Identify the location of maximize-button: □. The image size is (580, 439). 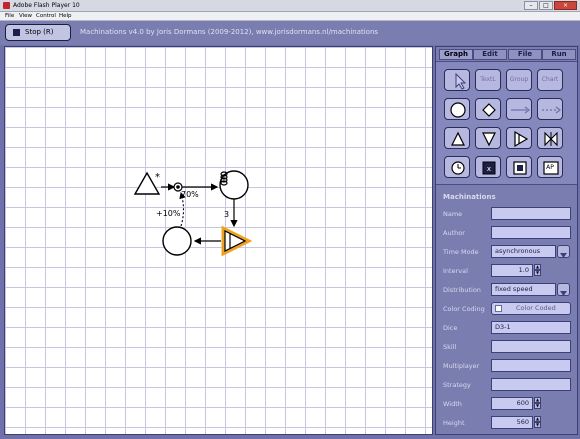
(546, 5).